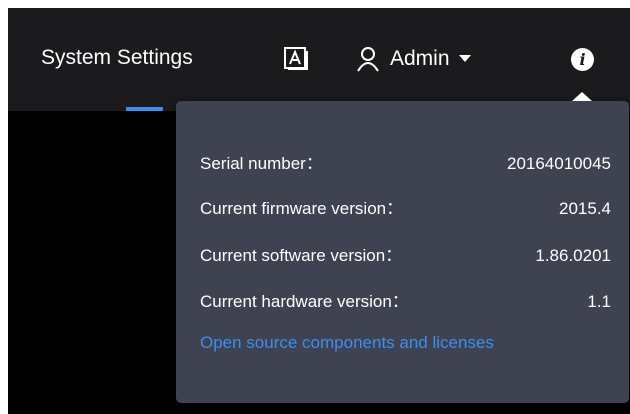 Image resolution: width=630 pixels, height=414 pixels. I want to click on document-a-icon, so click(296, 59).